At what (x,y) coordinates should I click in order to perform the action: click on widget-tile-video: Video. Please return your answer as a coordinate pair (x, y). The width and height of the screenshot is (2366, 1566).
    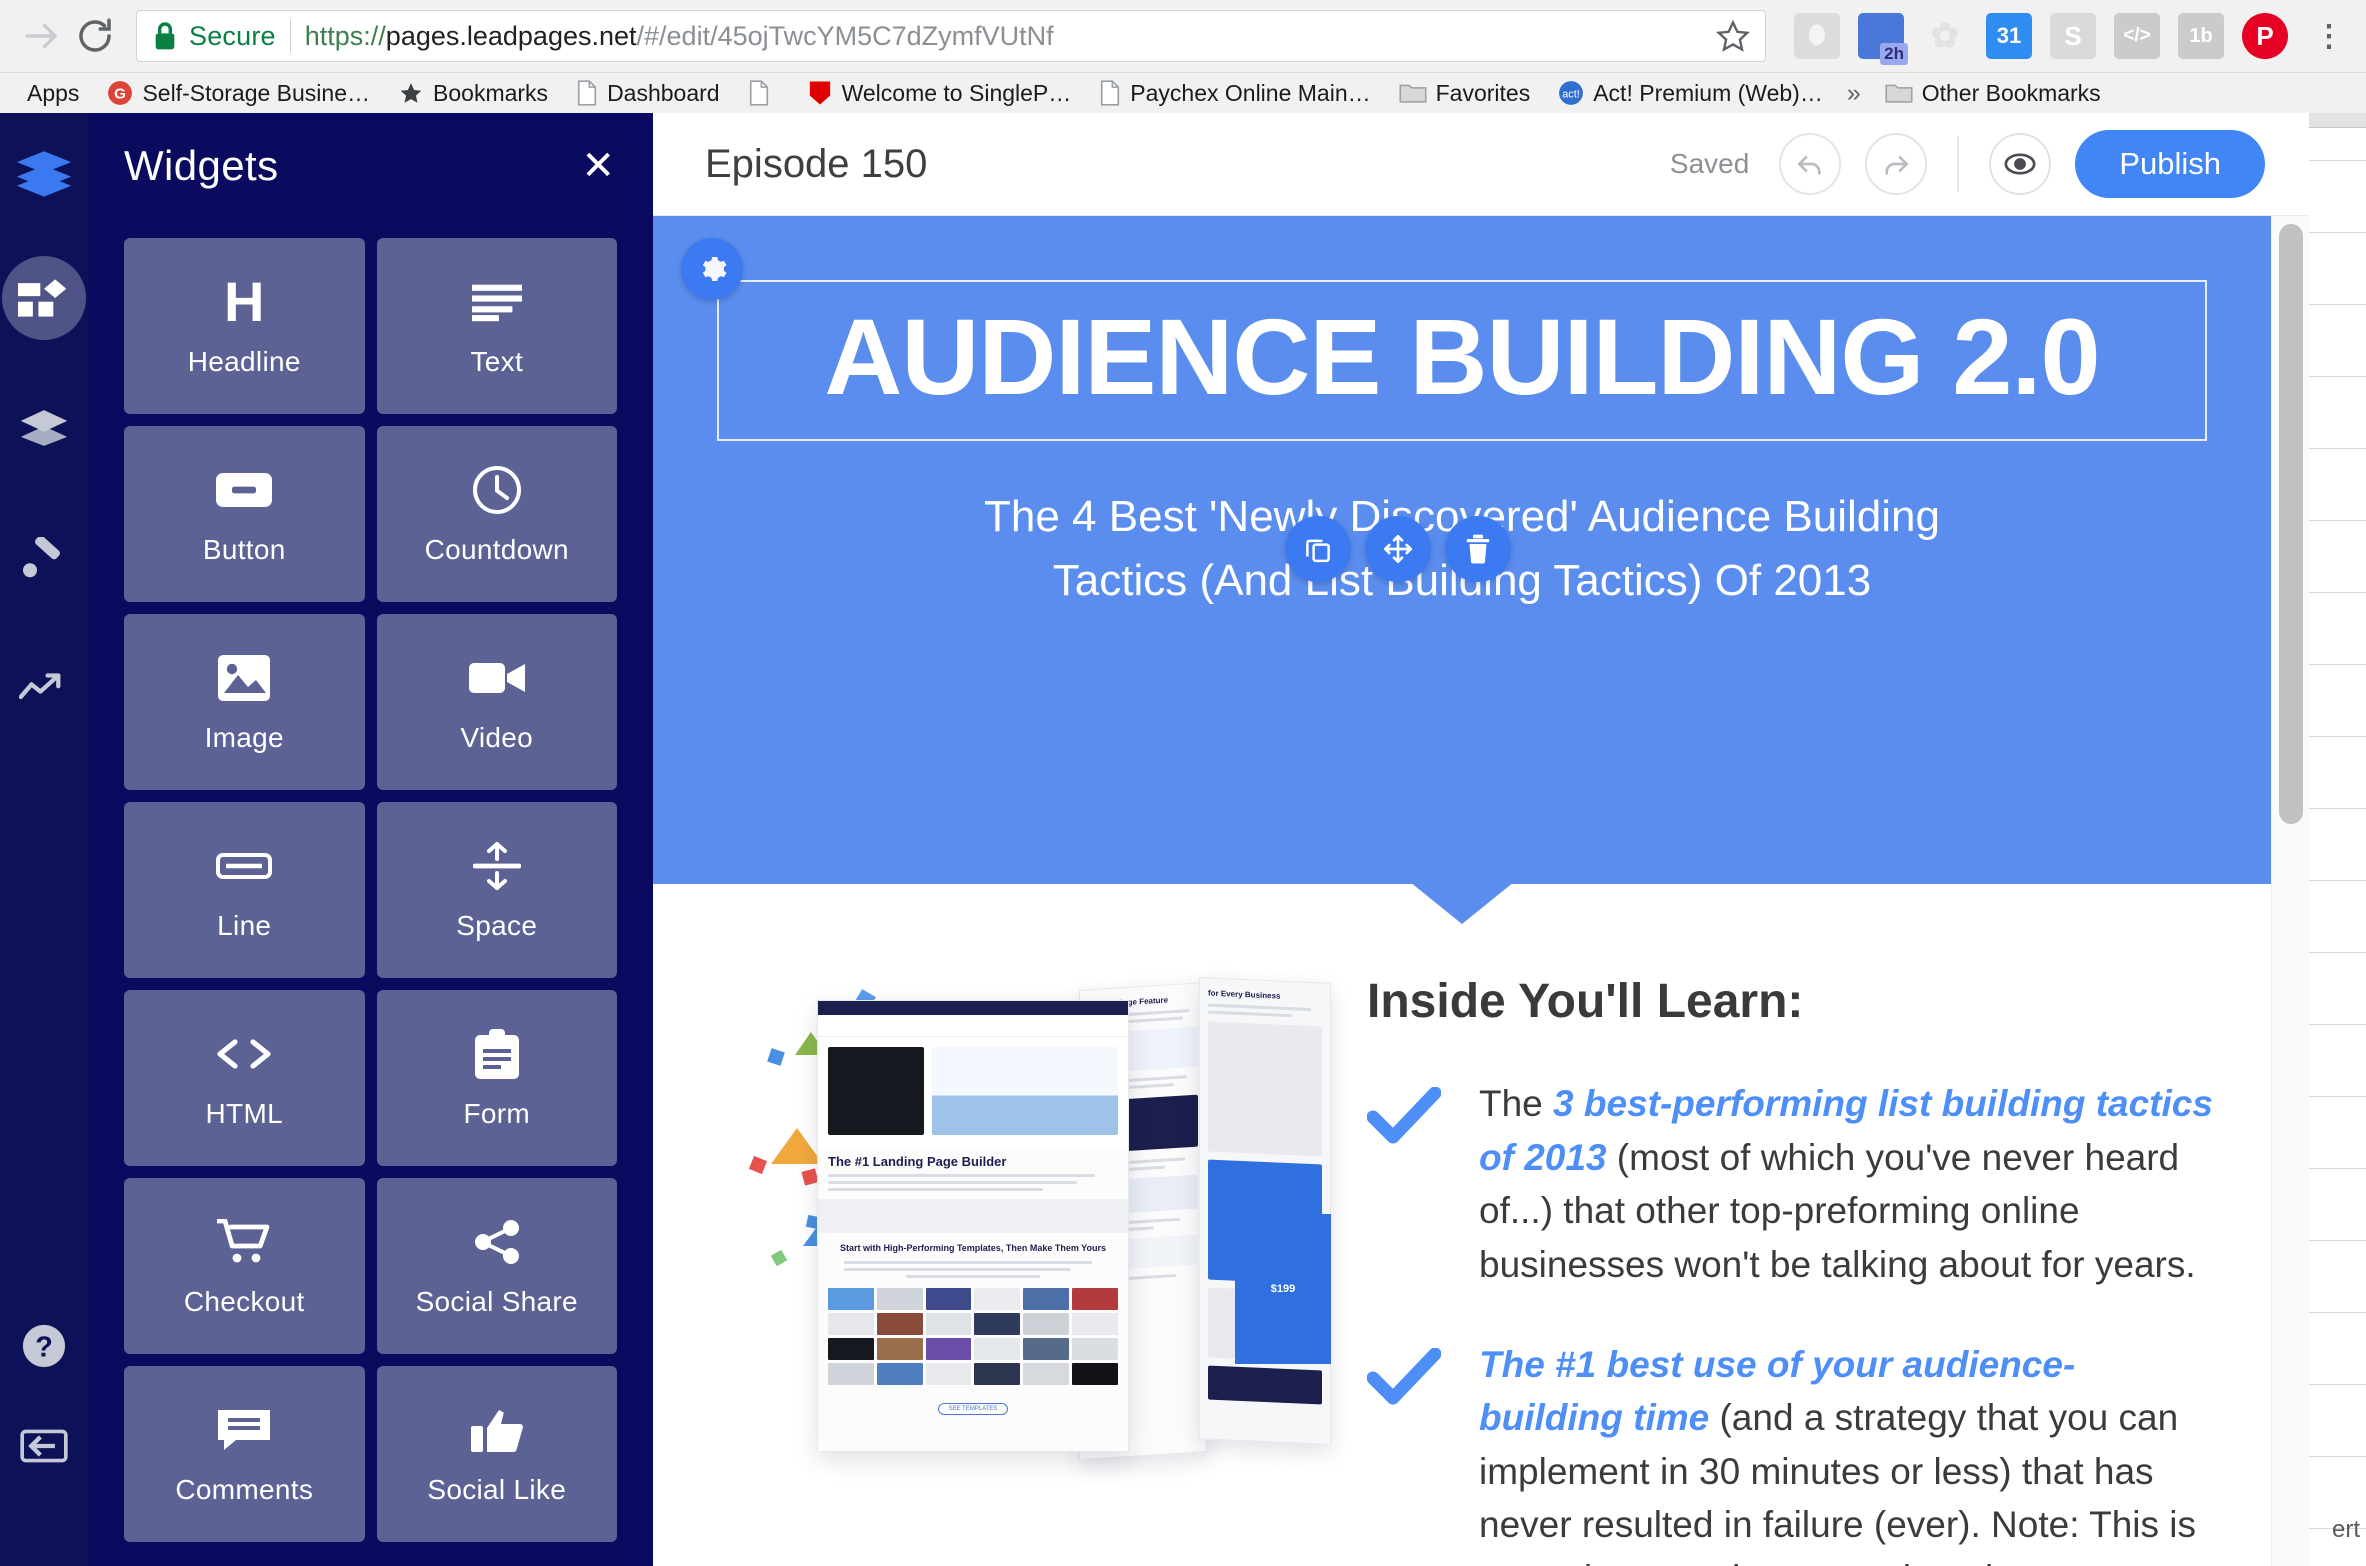
    Looking at the image, I should click on (496, 702).